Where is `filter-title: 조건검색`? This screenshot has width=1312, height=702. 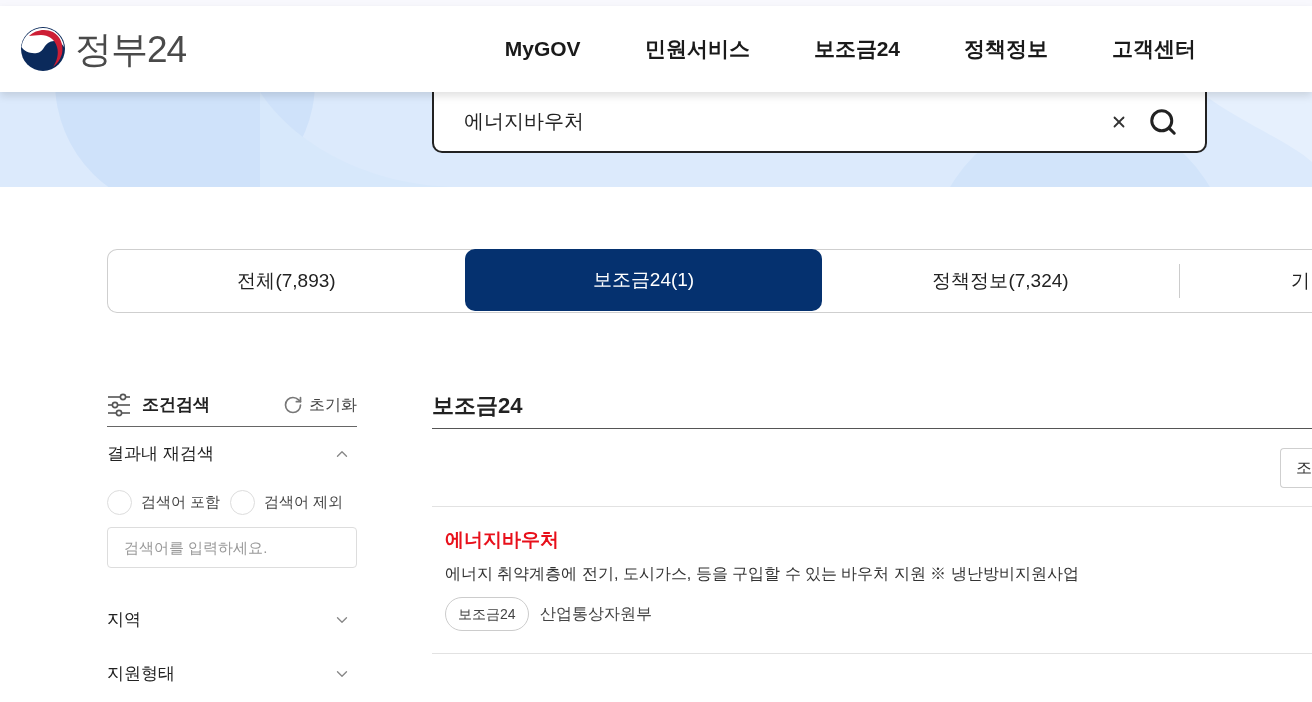
filter-title: 조건검색 is located at coordinates (176, 404).